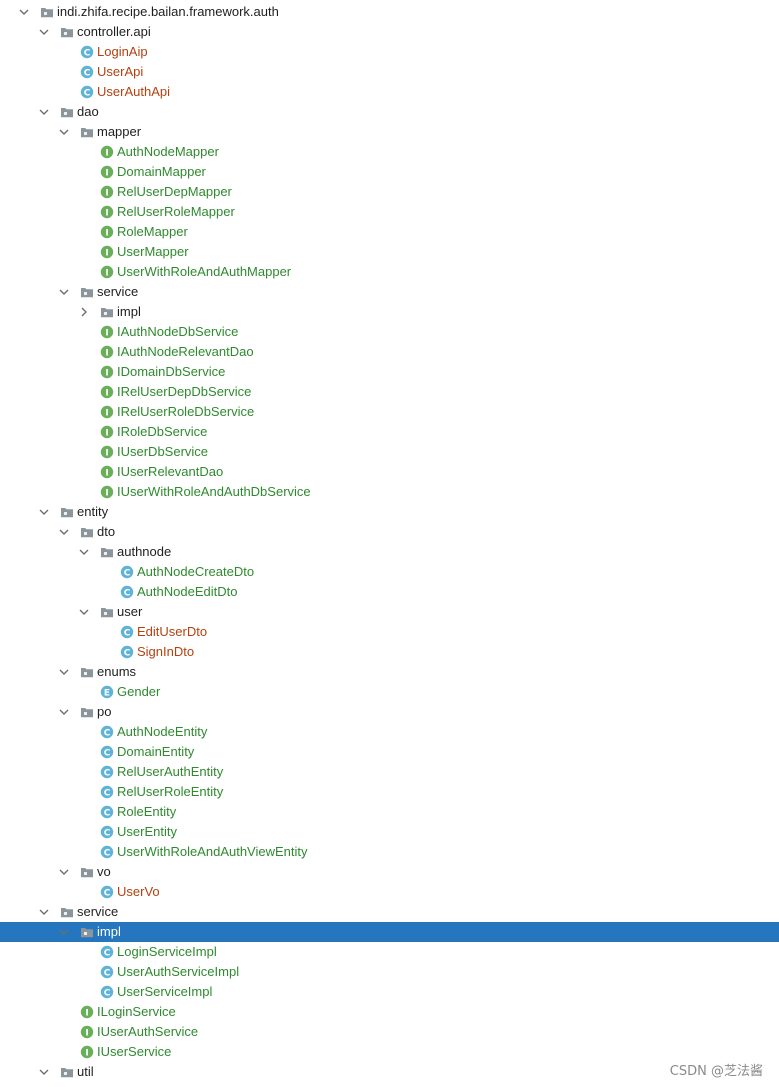 The width and height of the screenshot is (779, 1087). Describe the element at coordinates (389, 212) in the screenshot. I see `tree-row: I RelUserRoleMapper` at that location.